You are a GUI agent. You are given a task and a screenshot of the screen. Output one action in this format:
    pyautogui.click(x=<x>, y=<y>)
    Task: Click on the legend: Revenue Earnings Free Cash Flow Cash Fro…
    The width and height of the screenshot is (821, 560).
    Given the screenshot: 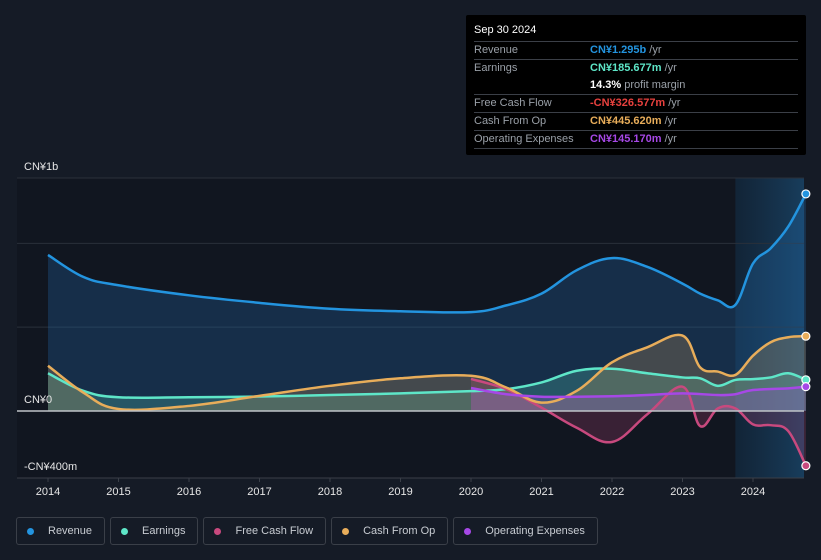 What is the action you would take?
    pyautogui.click(x=307, y=531)
    